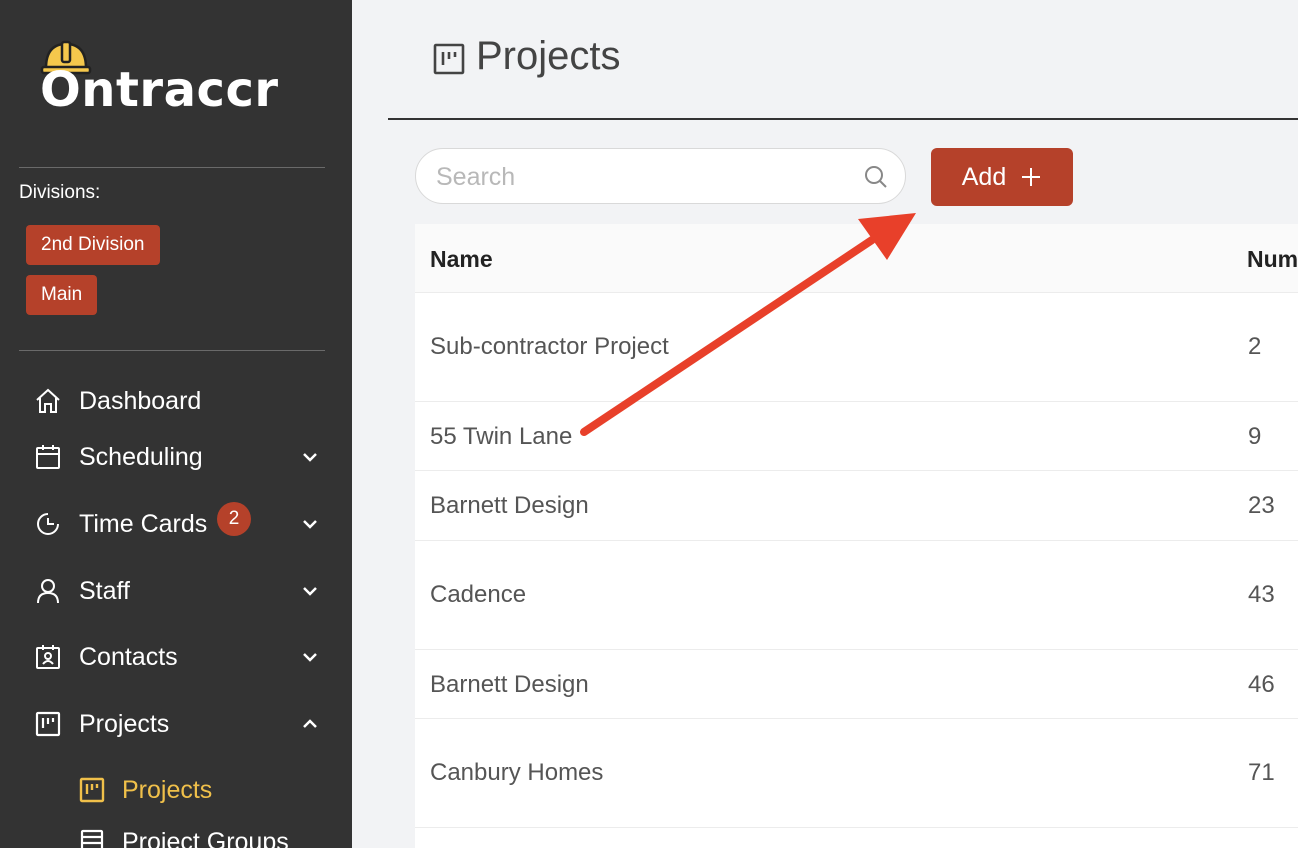 The height and width of the screenshot is (848, 1298). I want to click on sidebar-item-label: Staff, so click(104, 590).